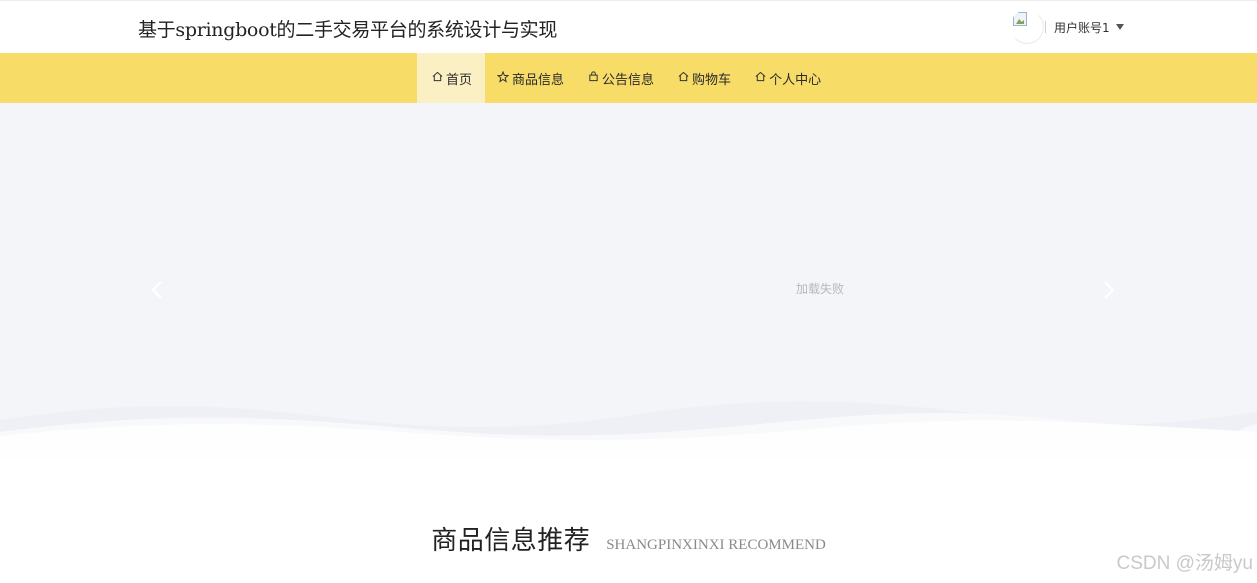 The image size is (1257, 583). What do you see at coordinates (511, 541) in the screenshot?
I see `section-title: 商品信息推荐` at bounding box center [511, 541].